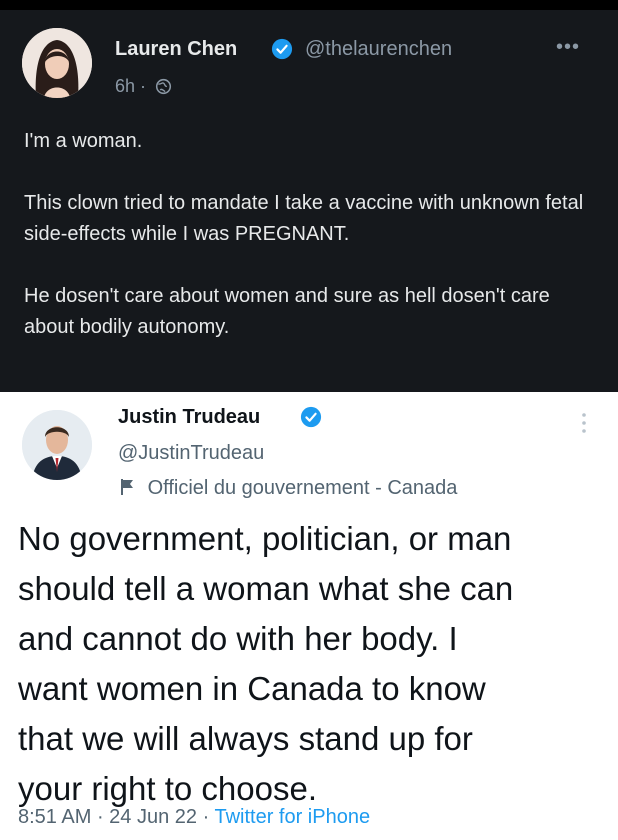  I want to click on author-handle: @JustinTrudeau, so click(191, 453).